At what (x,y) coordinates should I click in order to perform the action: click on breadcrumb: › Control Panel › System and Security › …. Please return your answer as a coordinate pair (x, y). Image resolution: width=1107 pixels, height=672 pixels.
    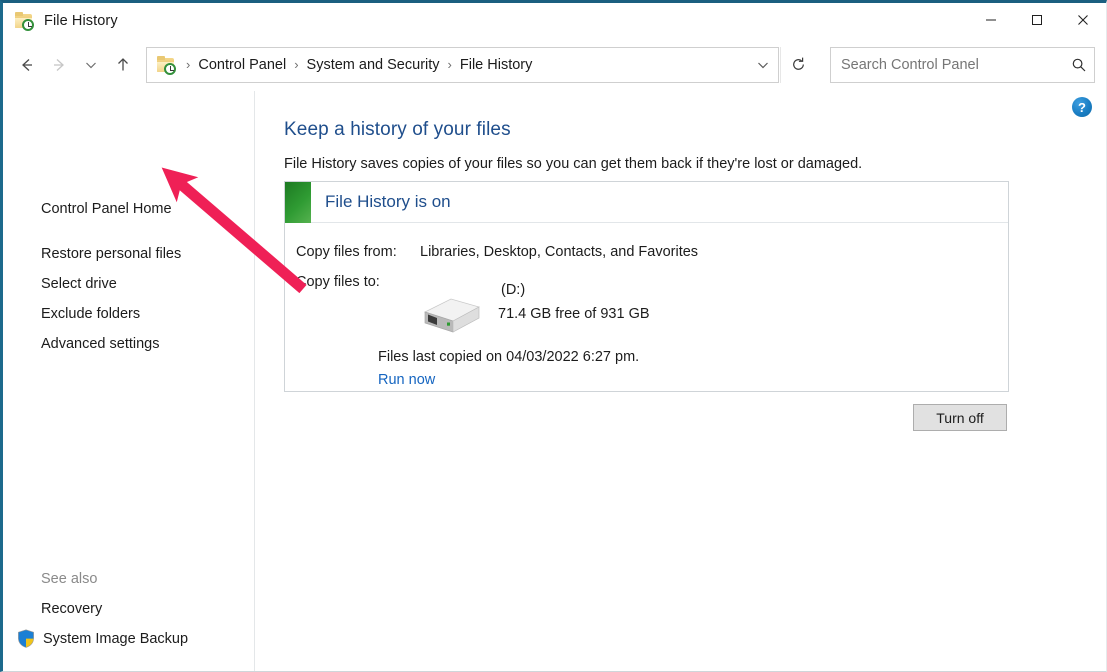
    Looking at the image, I should click on (462, 65).